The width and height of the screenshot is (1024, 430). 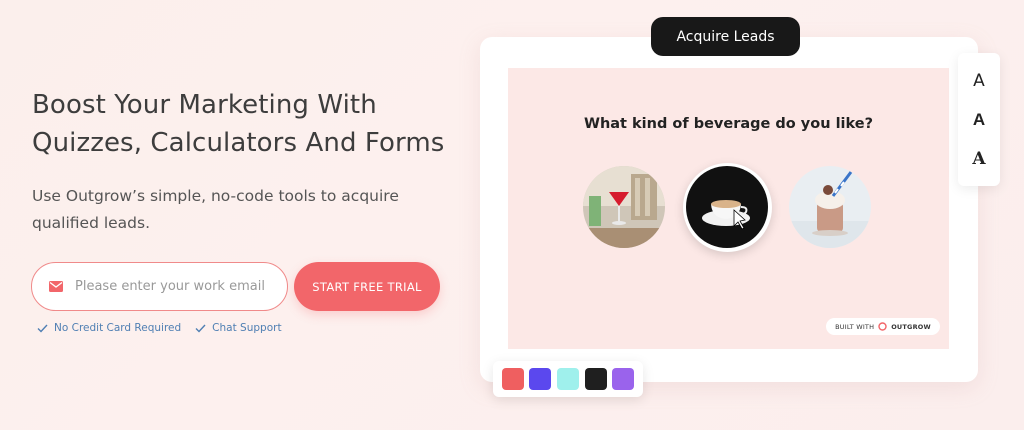 I want to click on built-with-badge: BUILT WITH OUTGROW, so click(x=883, y=326).